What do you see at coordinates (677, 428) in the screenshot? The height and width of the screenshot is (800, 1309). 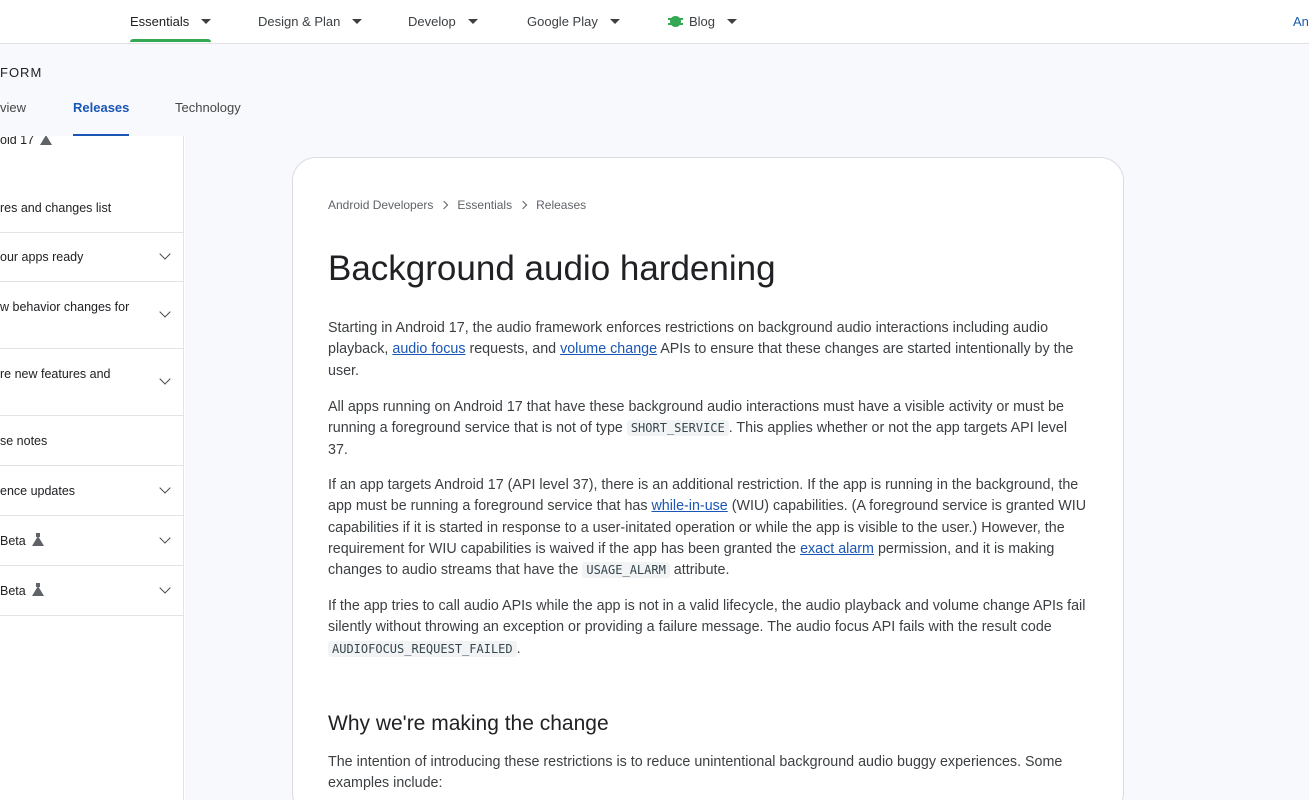 I see `code-short-service: SHORT_SERVICE` at bounding box center [677, 428].